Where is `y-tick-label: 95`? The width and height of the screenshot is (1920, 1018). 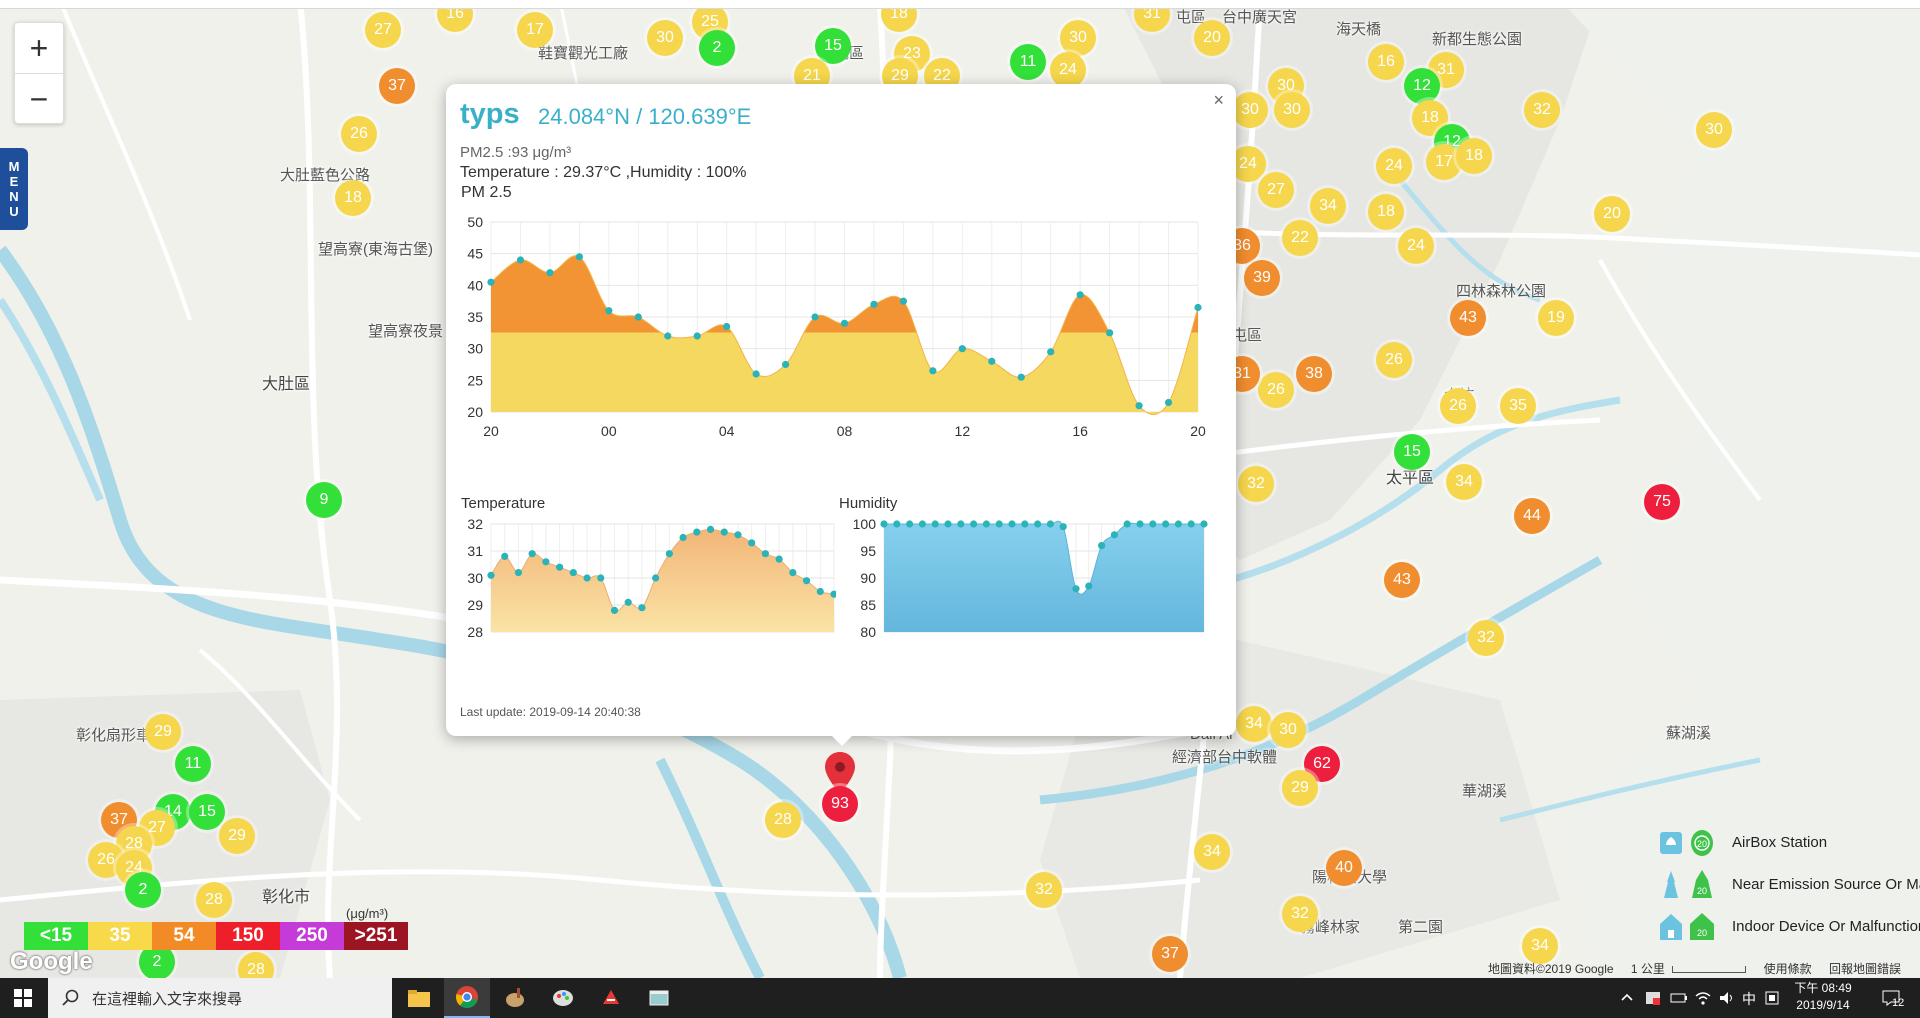
y-tick-label: 95 is located at coordinates (868, 551).